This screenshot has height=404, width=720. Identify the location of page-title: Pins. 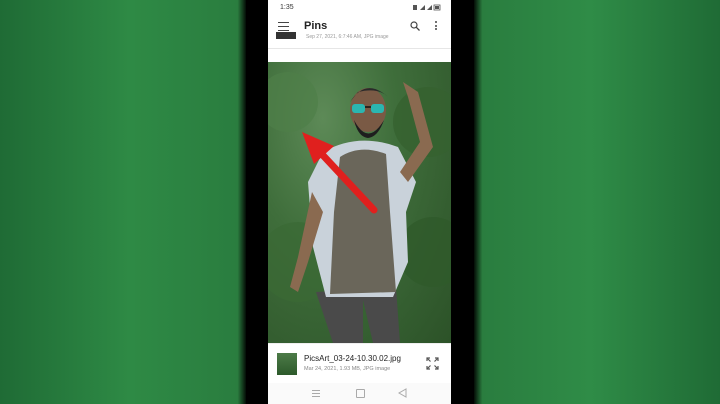
(316, 26).